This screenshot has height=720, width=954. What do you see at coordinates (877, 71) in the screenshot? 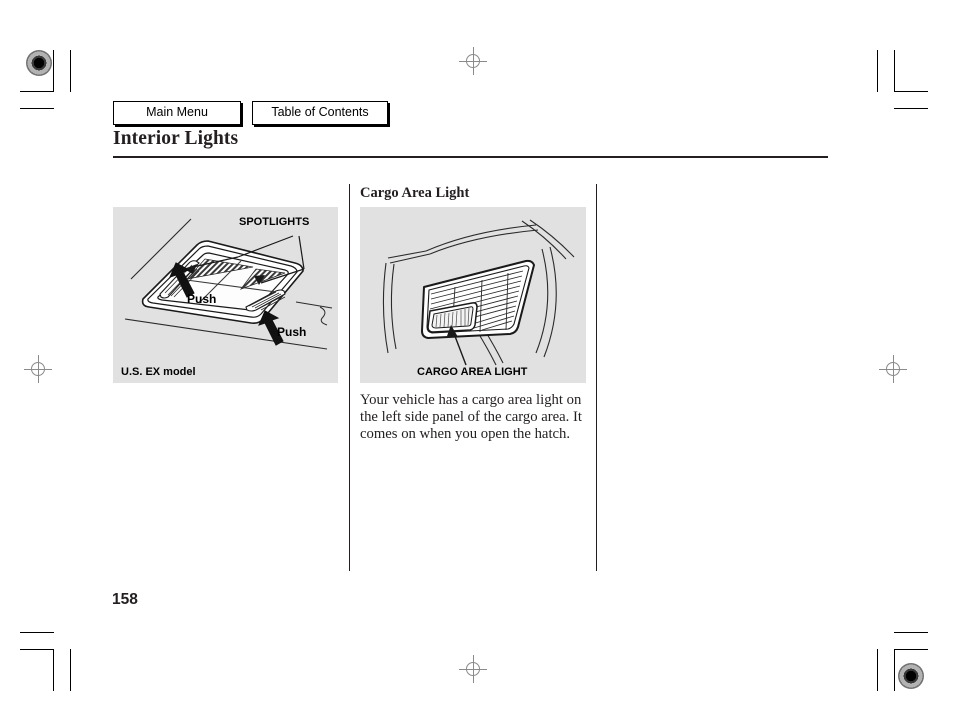
I see `crop-mark-top-right-vertical-outer` at bounding box center [877, 71].